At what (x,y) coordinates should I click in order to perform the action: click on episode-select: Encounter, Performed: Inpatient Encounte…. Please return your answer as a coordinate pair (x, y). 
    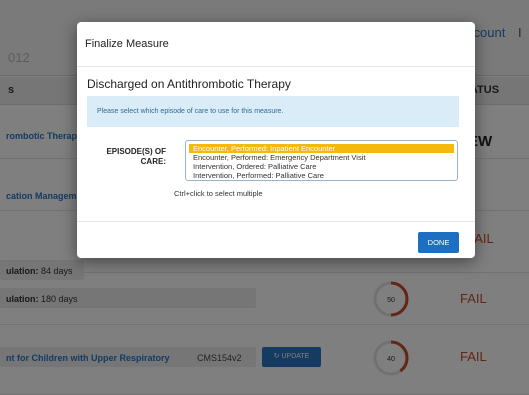
    Looking at the image, I should click on (321, 160).